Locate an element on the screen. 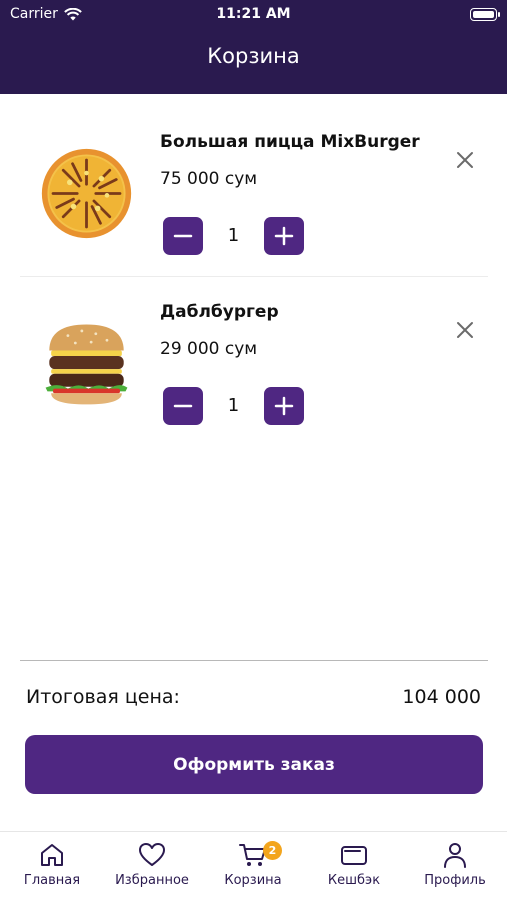  tab-label: Кешбэк is located at coordinates (354, 880).